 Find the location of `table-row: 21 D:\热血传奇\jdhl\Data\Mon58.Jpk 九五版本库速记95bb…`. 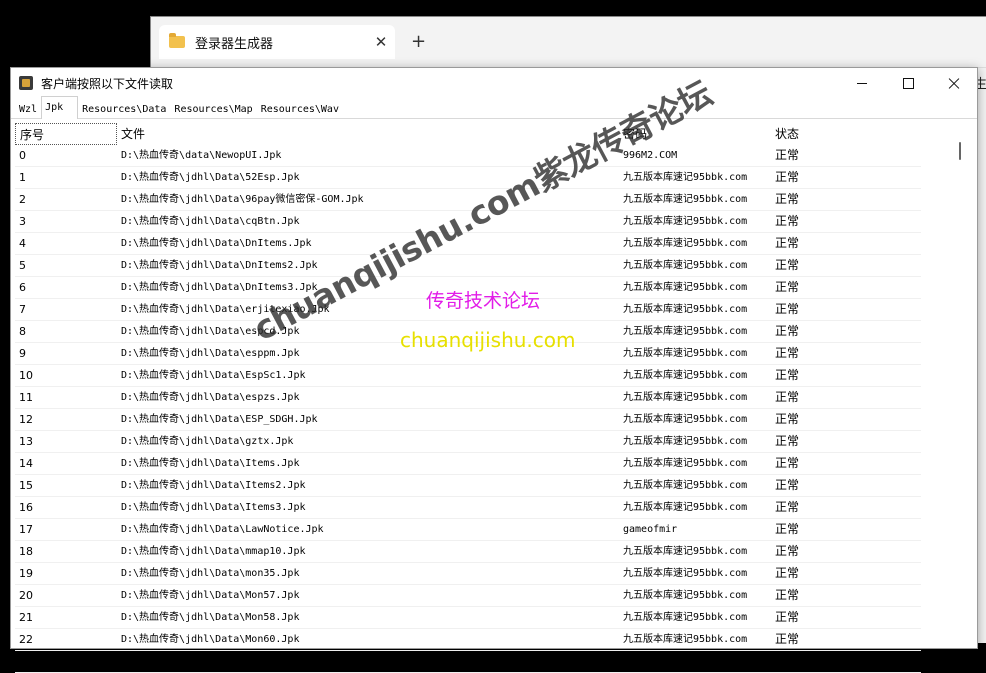

table-row: 21 D:\热血传奇\jdhl\Data\Mon58.Jpk 九五版本库速记95bb… is located at coordinates (468, 618).